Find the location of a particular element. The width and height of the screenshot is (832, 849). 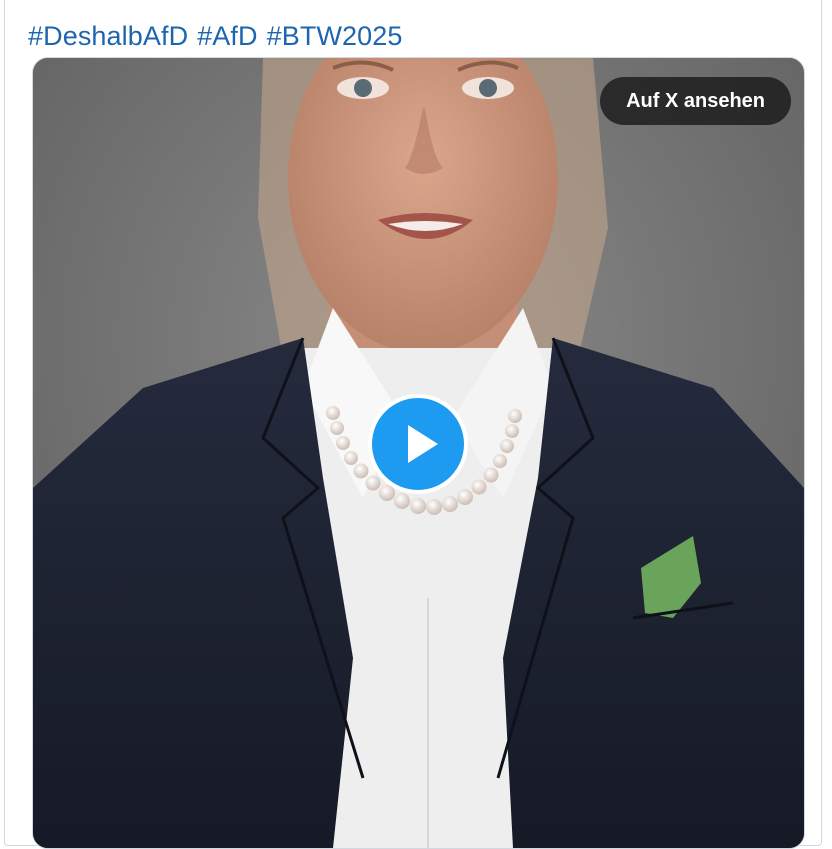

hashtag-link: #BTW2025 is located at coordinates (335, 36).